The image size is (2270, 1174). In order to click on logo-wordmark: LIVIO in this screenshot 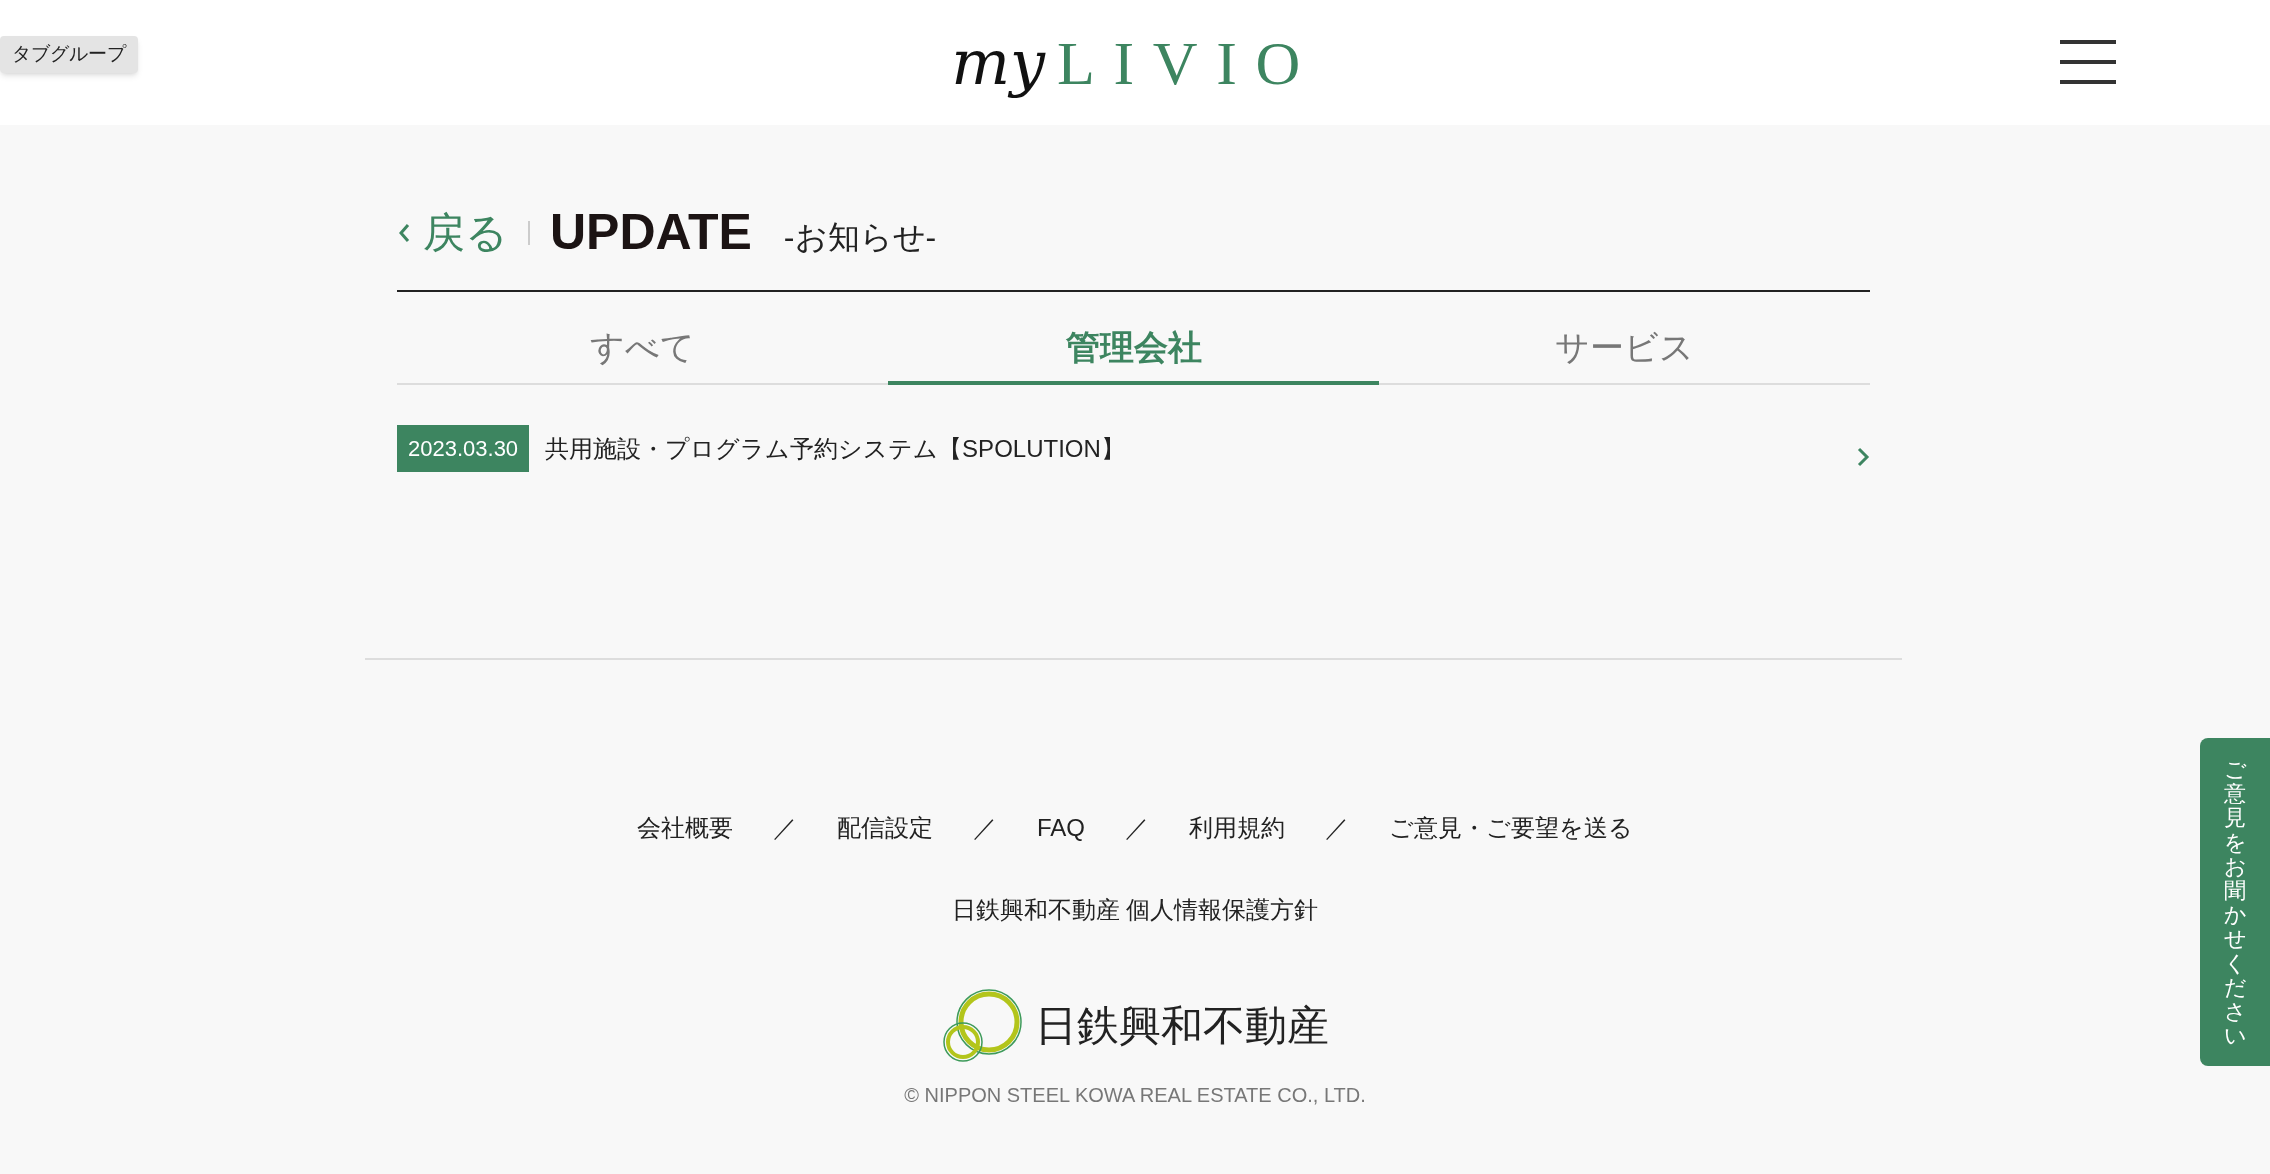, I will do `click(1188, 62)`.